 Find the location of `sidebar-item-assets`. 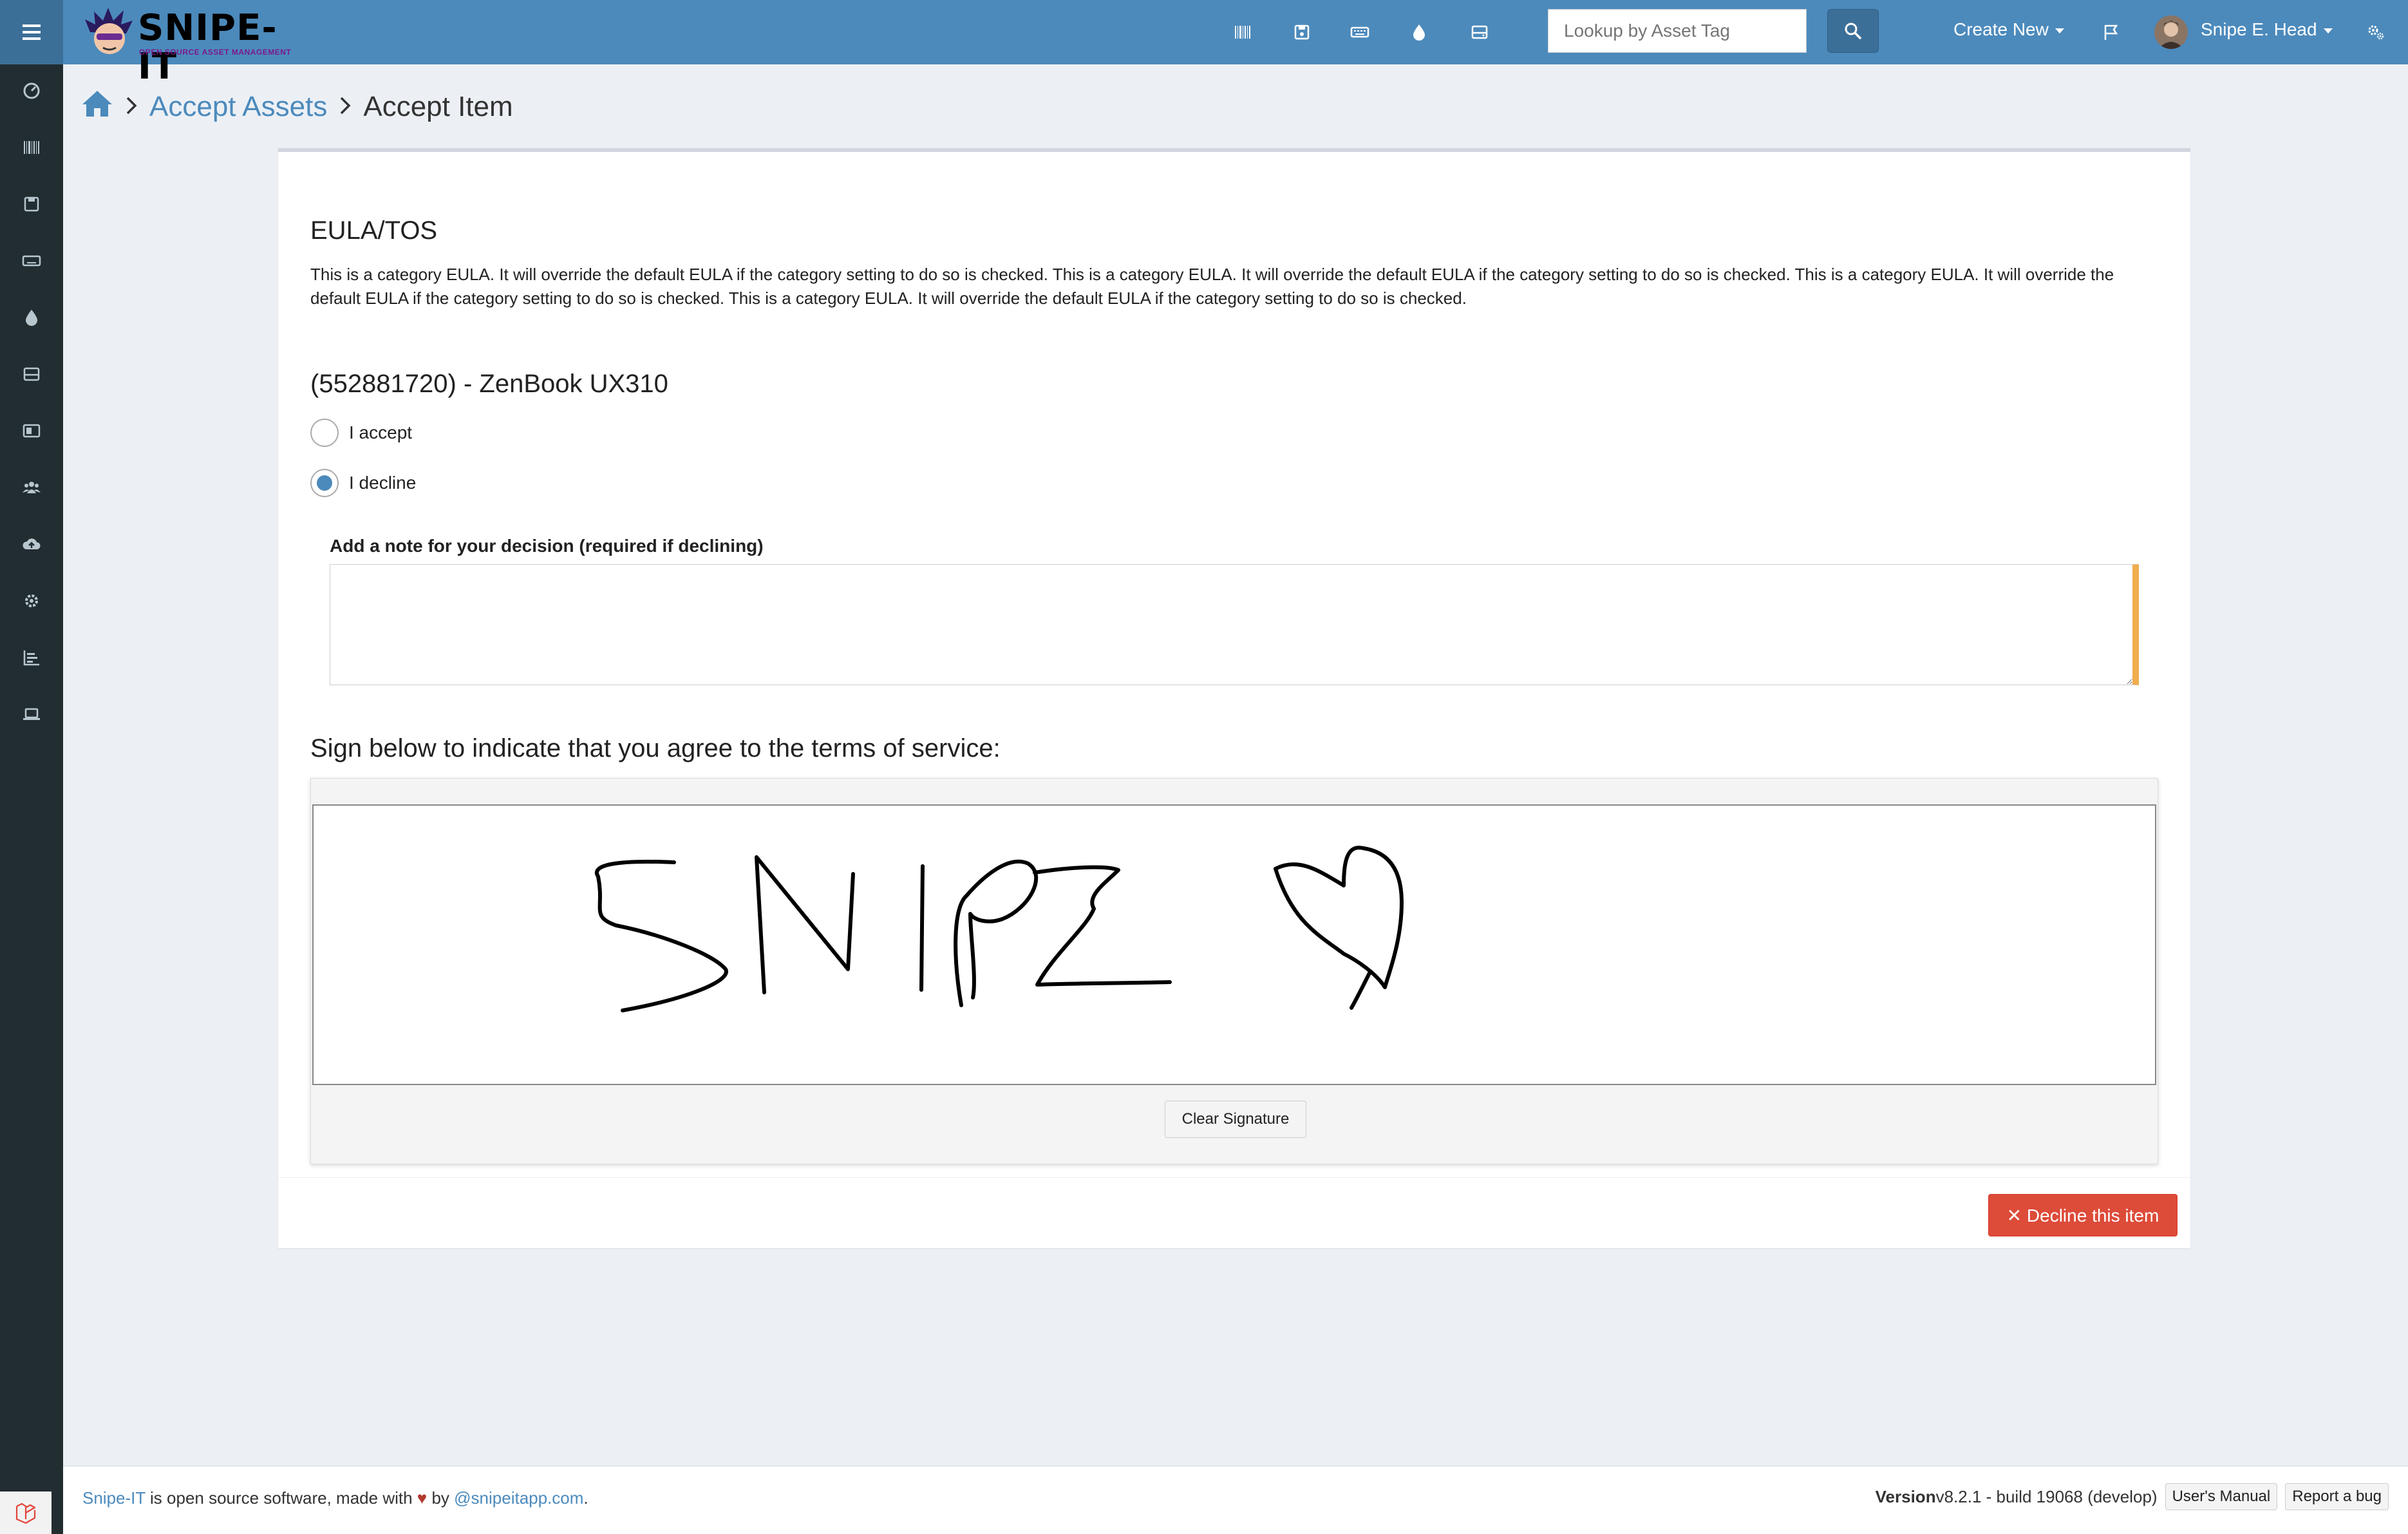

sidebar-item-assets is located at coordinates (31, 147).